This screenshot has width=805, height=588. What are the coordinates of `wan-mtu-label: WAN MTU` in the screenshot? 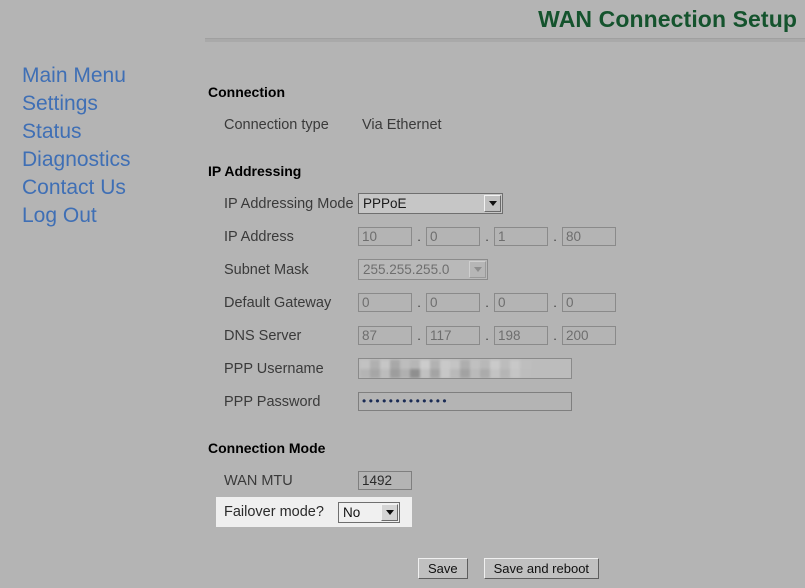 It's located at (258, 480).